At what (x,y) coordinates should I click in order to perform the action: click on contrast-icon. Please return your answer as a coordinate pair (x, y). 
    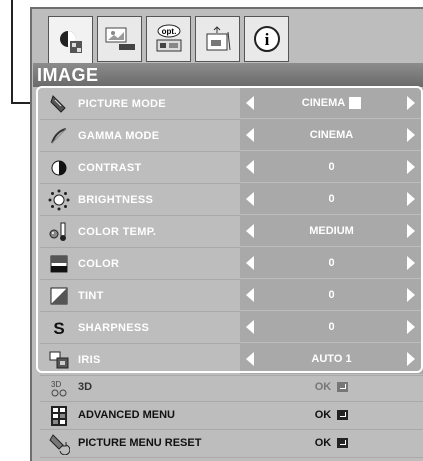
    Looking at the image, I should click on (59, 167).